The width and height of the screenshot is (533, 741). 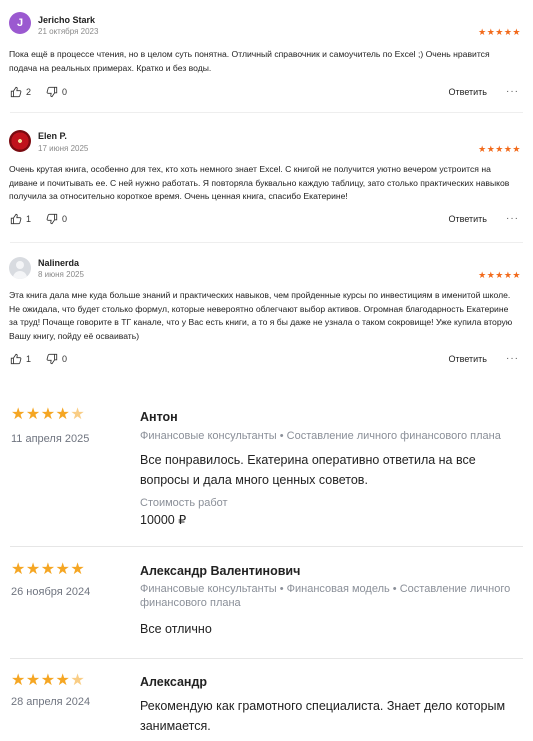 I want to click on like-count: 2, so click(x=29, y=92).